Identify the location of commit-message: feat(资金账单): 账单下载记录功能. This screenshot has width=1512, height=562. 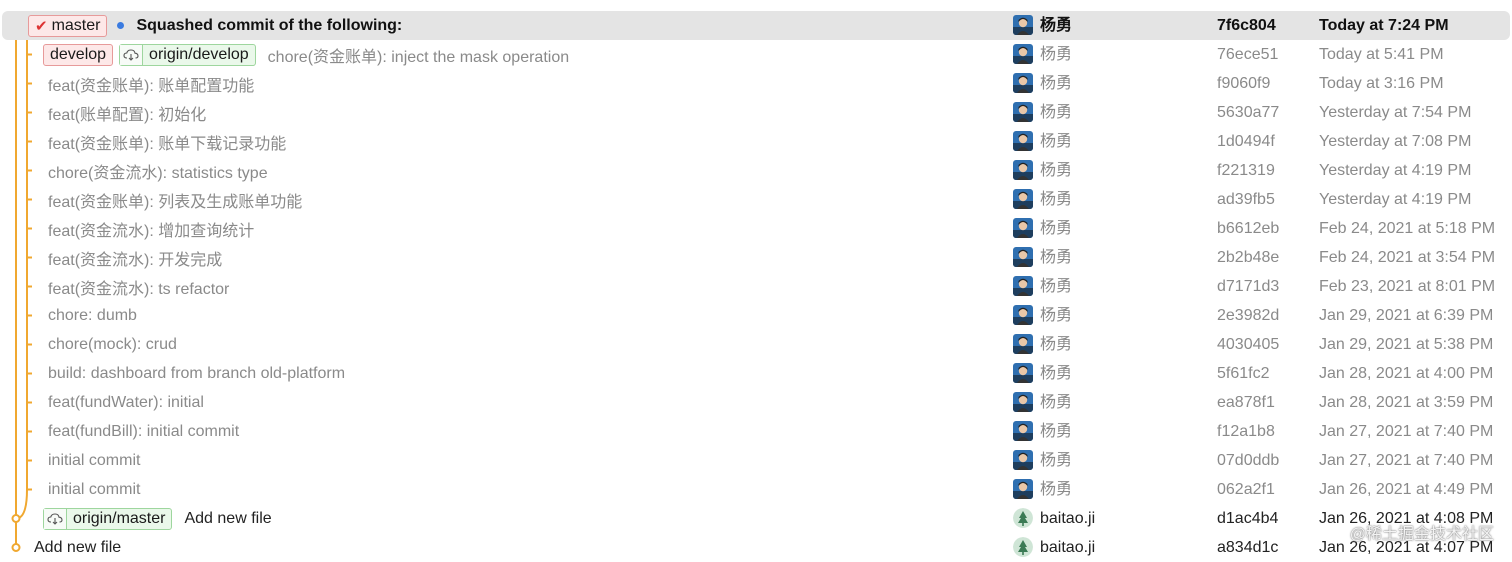
(167, 144).